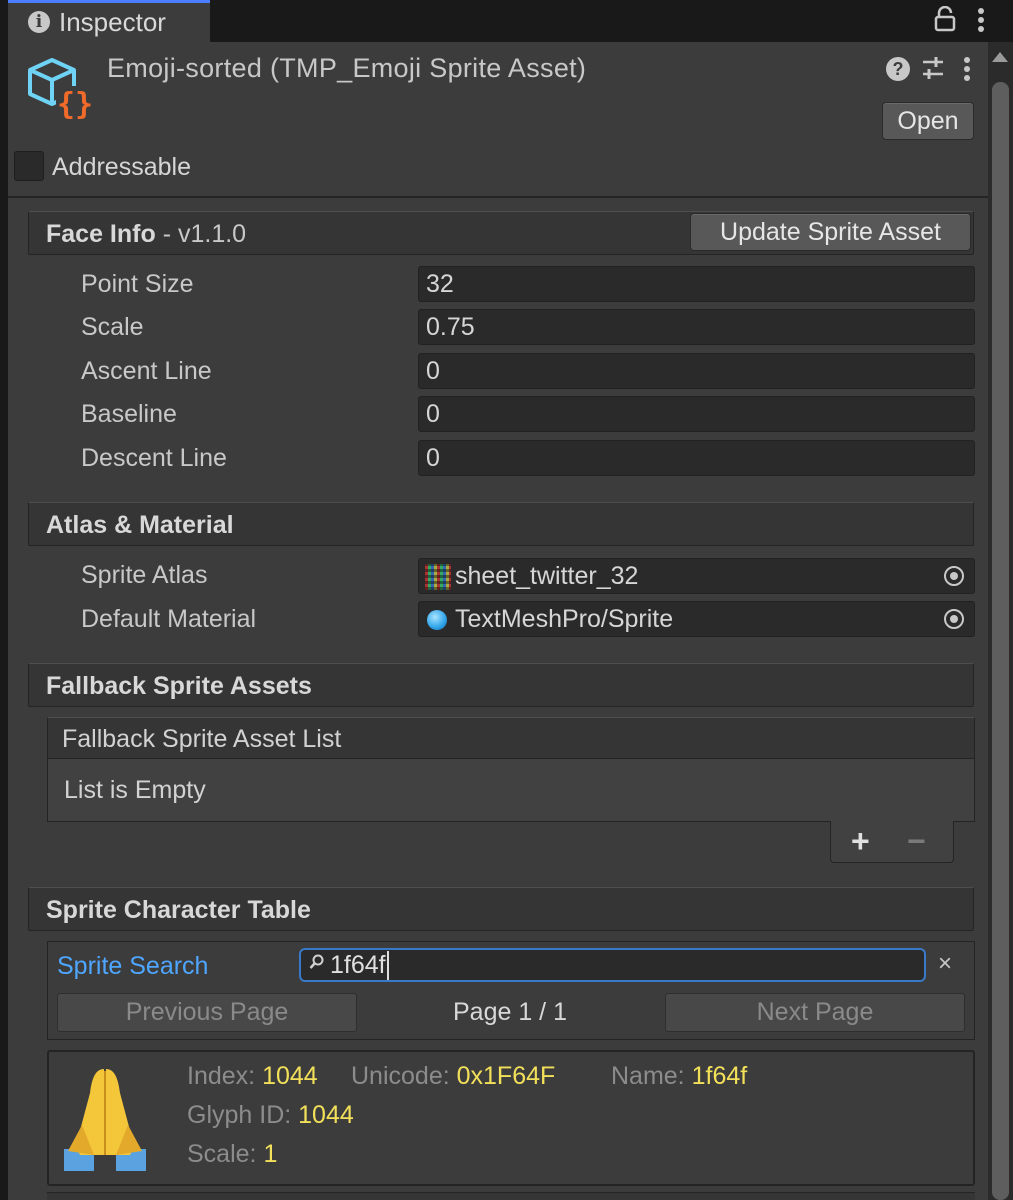 This screenshot has width=1013, height=1200. I want to click on tab-label: Inspector, so click(112, 22).